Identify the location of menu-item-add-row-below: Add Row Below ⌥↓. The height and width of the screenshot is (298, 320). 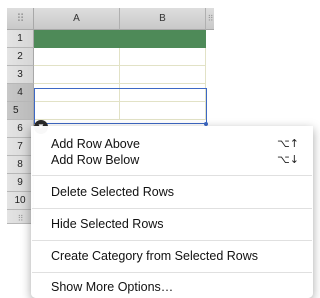
(172, 160).